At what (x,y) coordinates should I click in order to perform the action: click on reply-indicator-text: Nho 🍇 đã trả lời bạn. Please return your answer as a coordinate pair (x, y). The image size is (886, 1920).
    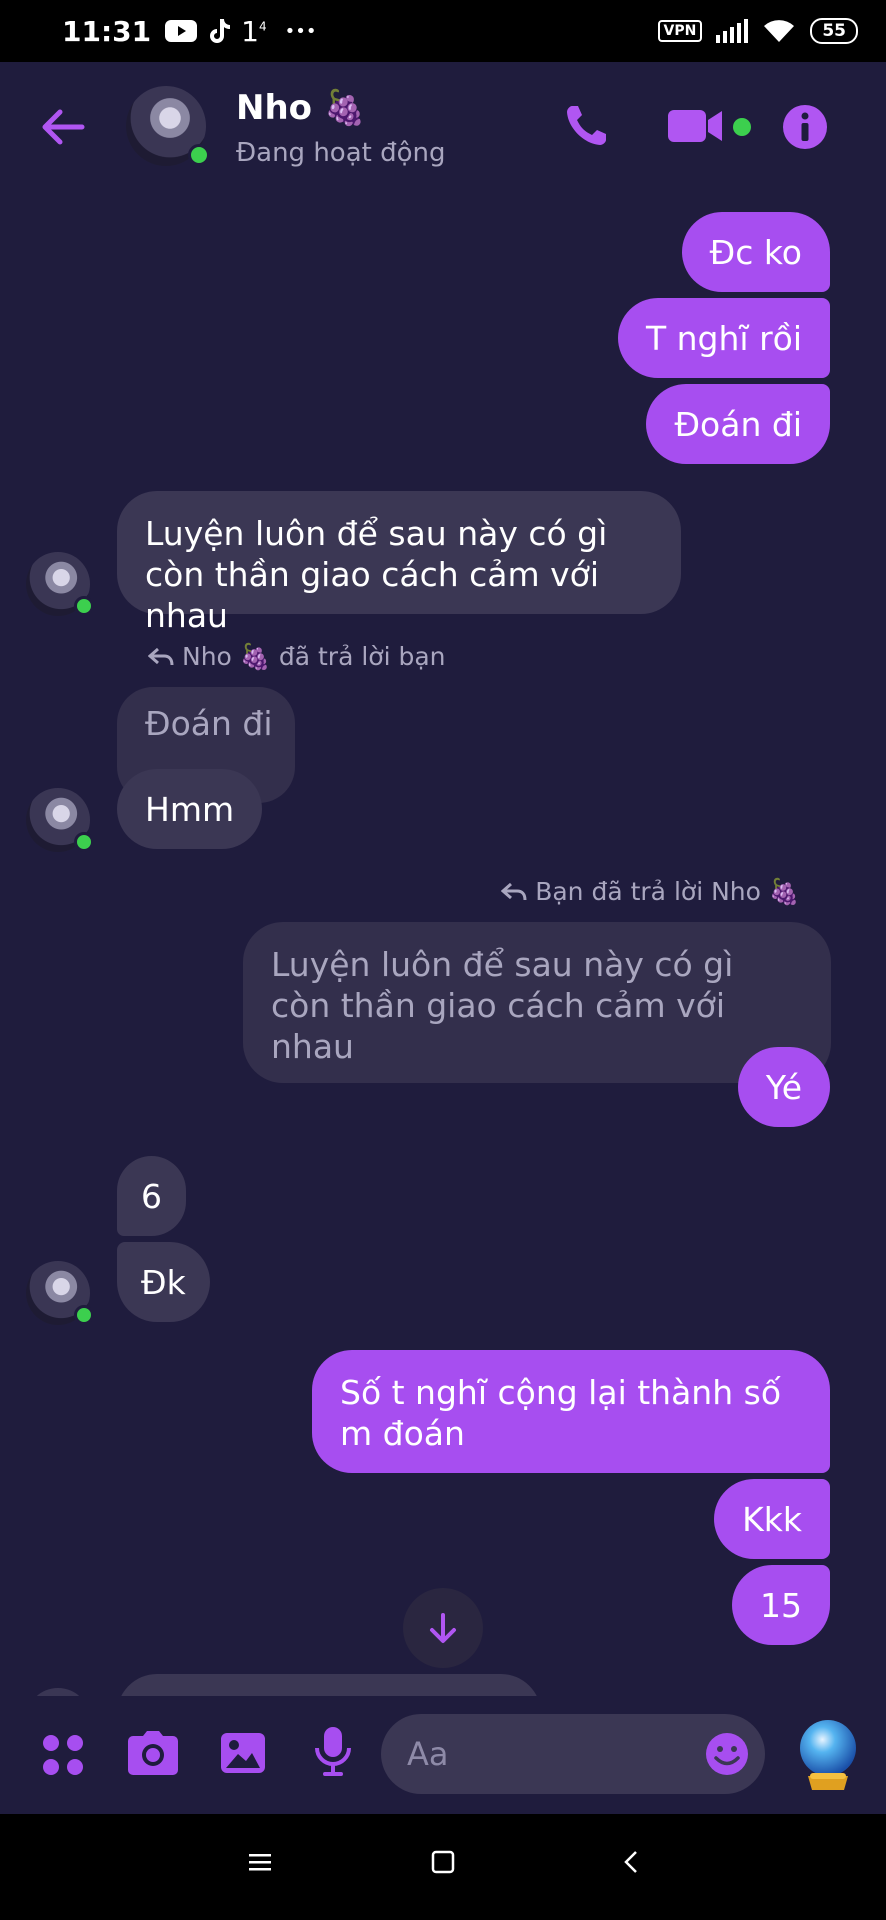
    Looking at the image, I should click on (314, 656).